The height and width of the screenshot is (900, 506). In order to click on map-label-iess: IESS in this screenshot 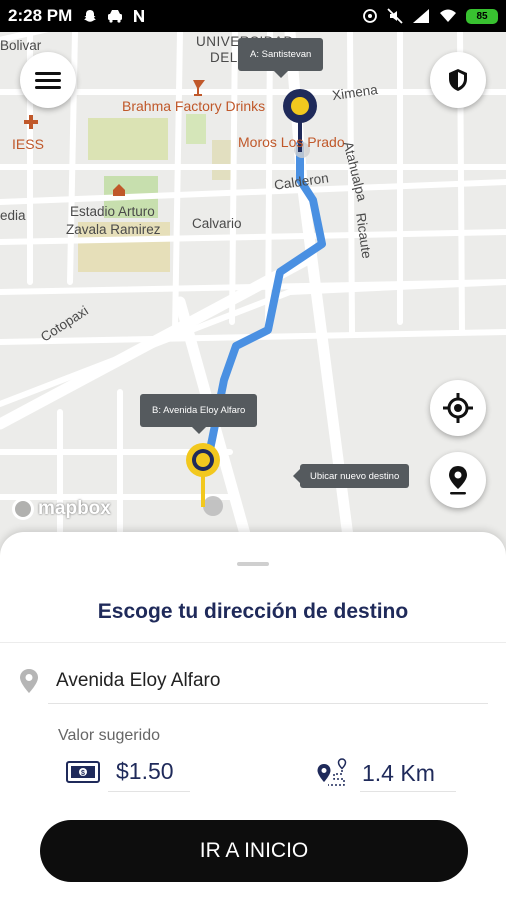, I will do `click(28, 144)`.